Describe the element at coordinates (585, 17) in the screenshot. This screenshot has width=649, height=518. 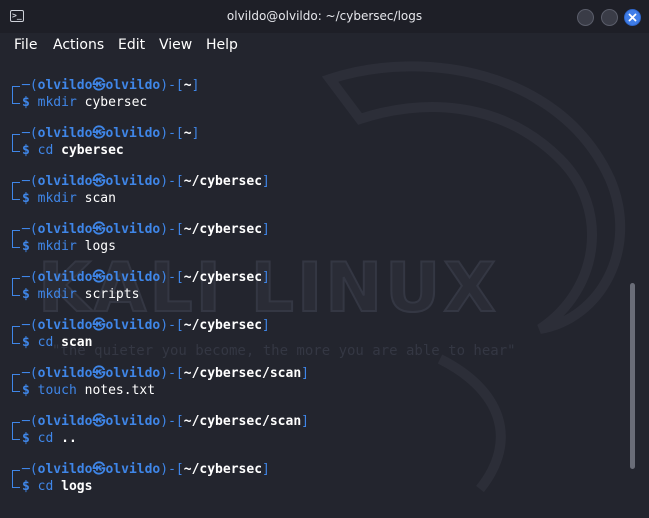
I see `minimize-button` at that location.